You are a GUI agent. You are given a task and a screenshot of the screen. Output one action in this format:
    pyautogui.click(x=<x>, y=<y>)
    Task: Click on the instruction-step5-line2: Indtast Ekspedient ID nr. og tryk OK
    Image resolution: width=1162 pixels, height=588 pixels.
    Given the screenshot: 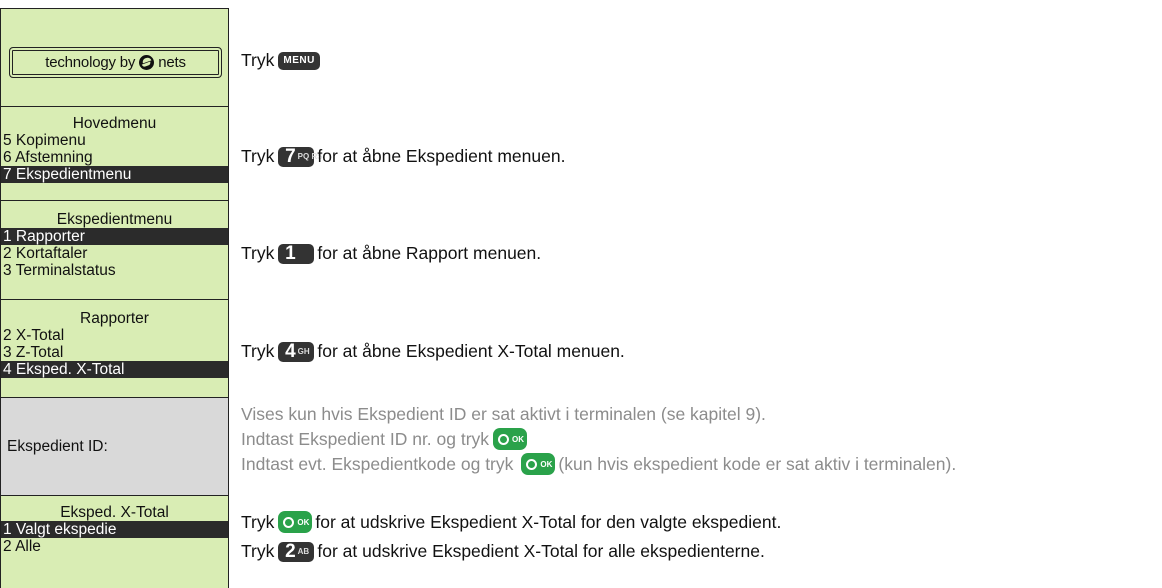 What is the action you would take?
    pyautogui.click(x=385, y=439)
    